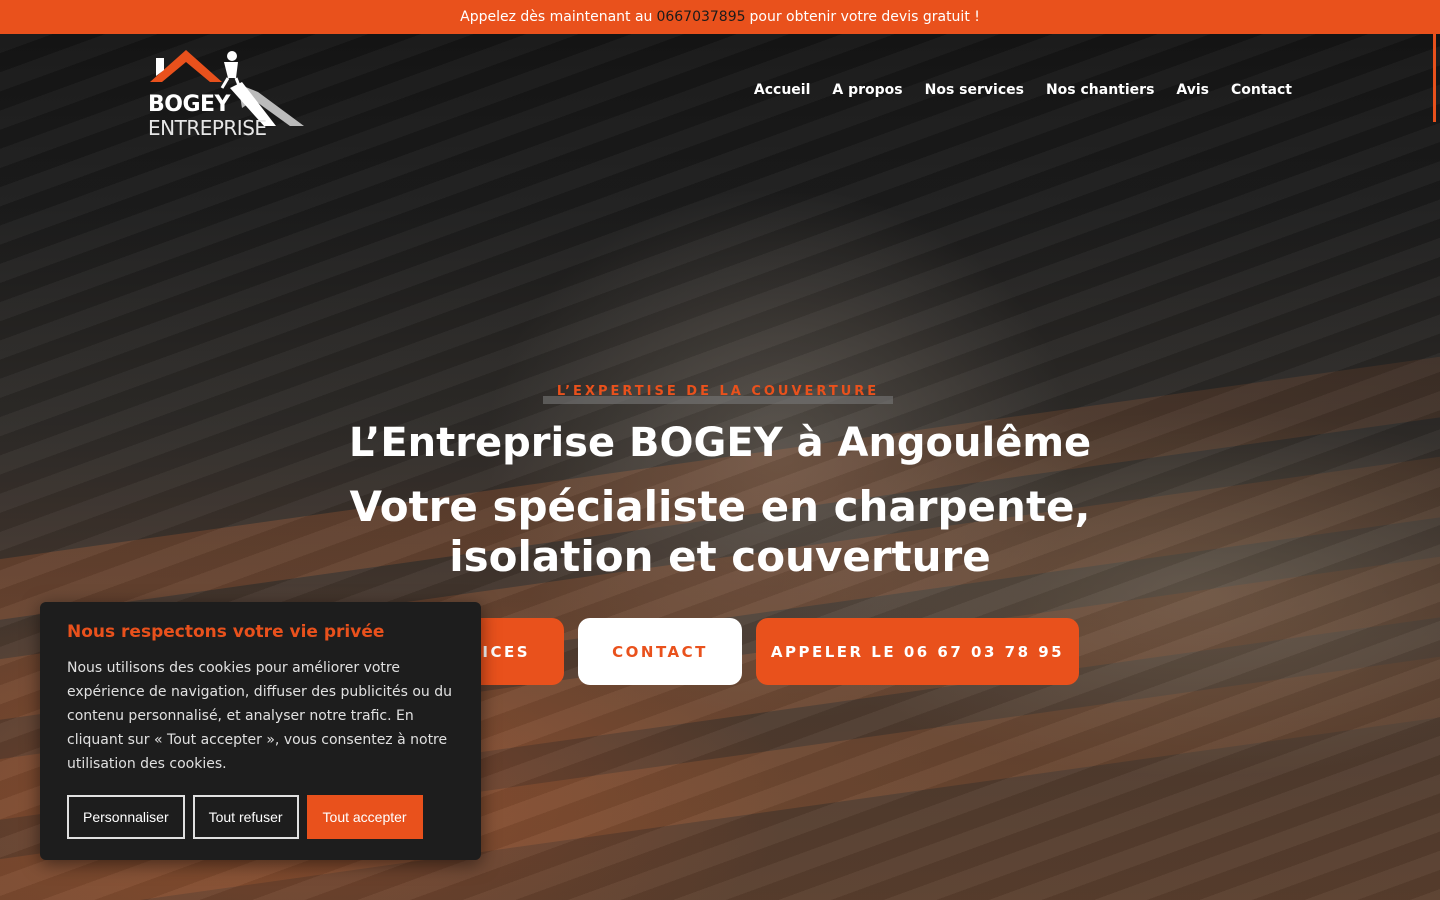 This screenshot has height=900, width=1440. I want to click on nav-contact: Contact, so click(1261, 90).